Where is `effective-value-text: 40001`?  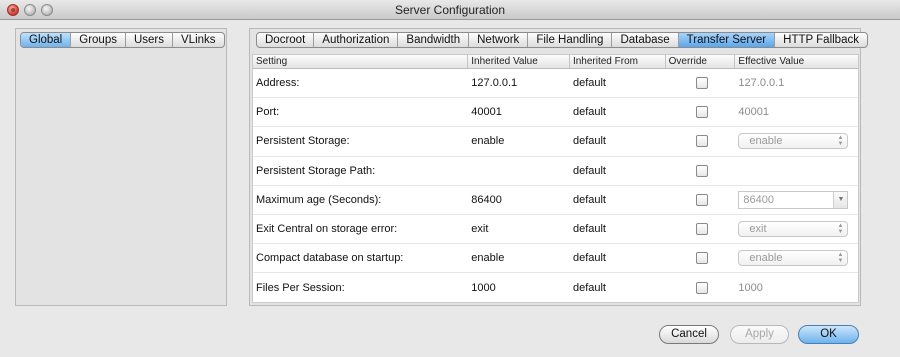 effective-value-text: 40001 is located at coordinates (754, 112).